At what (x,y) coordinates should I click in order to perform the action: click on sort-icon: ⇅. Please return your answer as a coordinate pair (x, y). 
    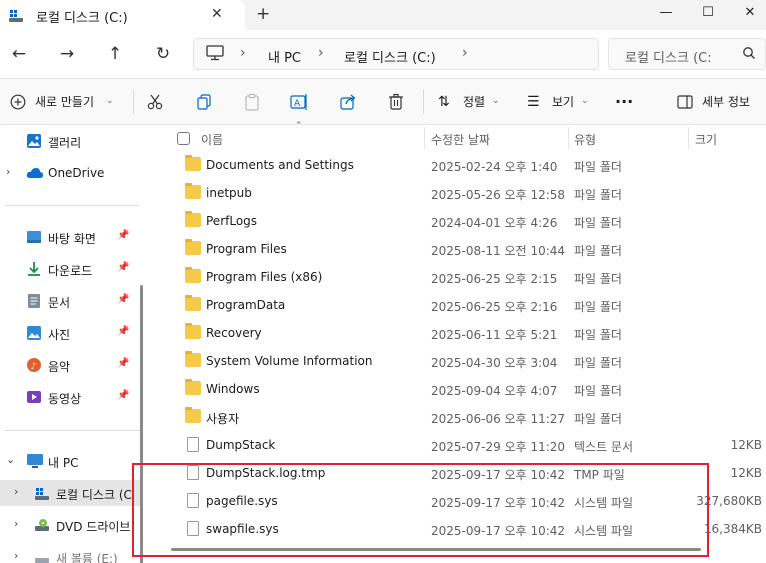
    Looking at the image, I should click on (444, 102).